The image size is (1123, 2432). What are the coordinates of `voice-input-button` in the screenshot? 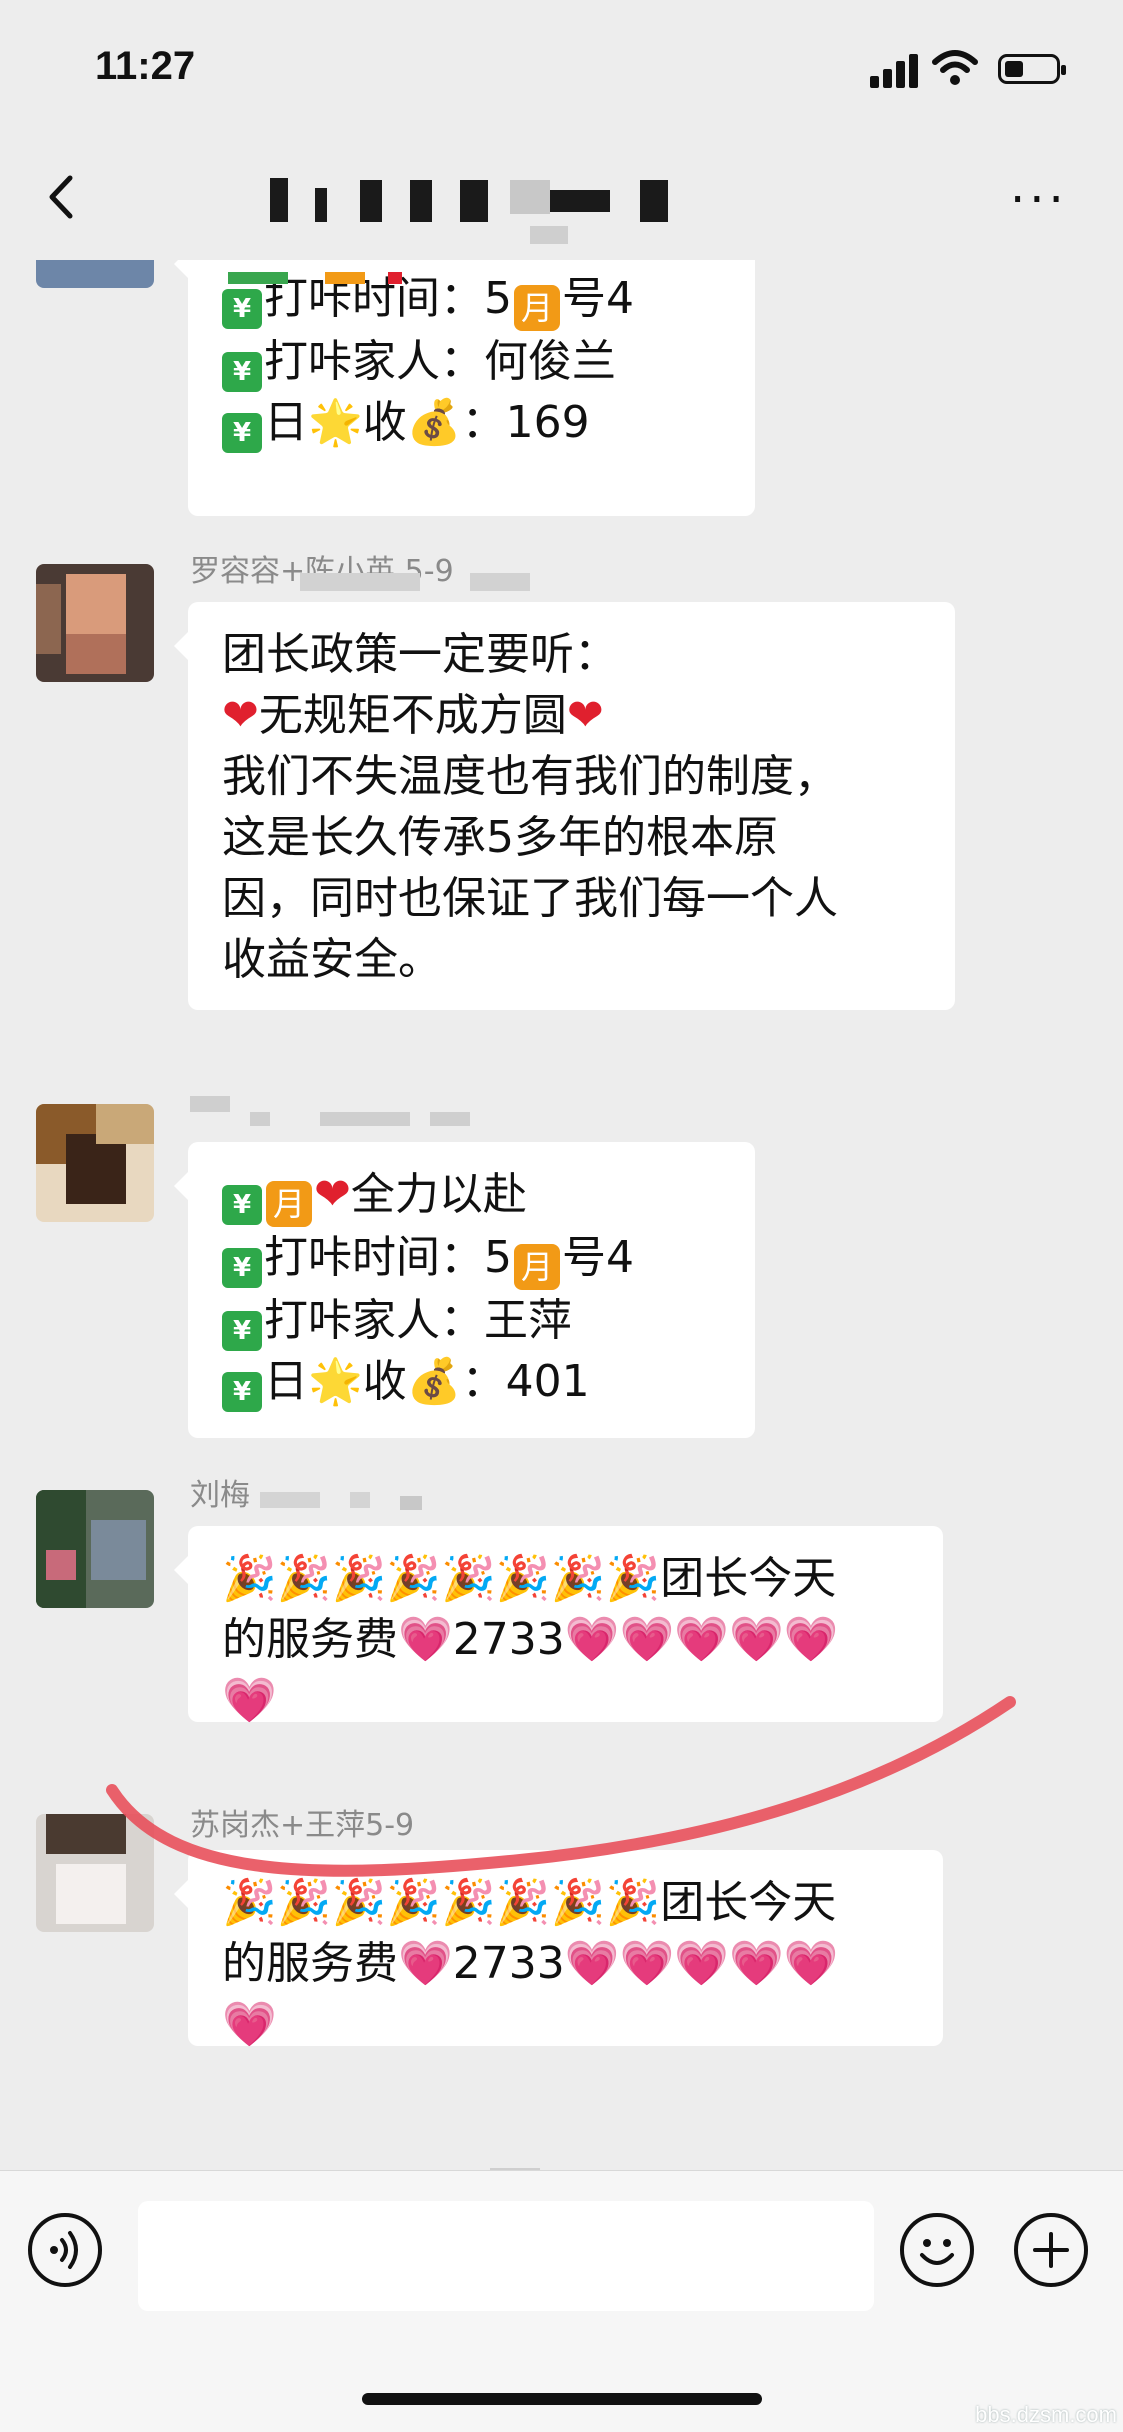 It's located at (65, 2250).